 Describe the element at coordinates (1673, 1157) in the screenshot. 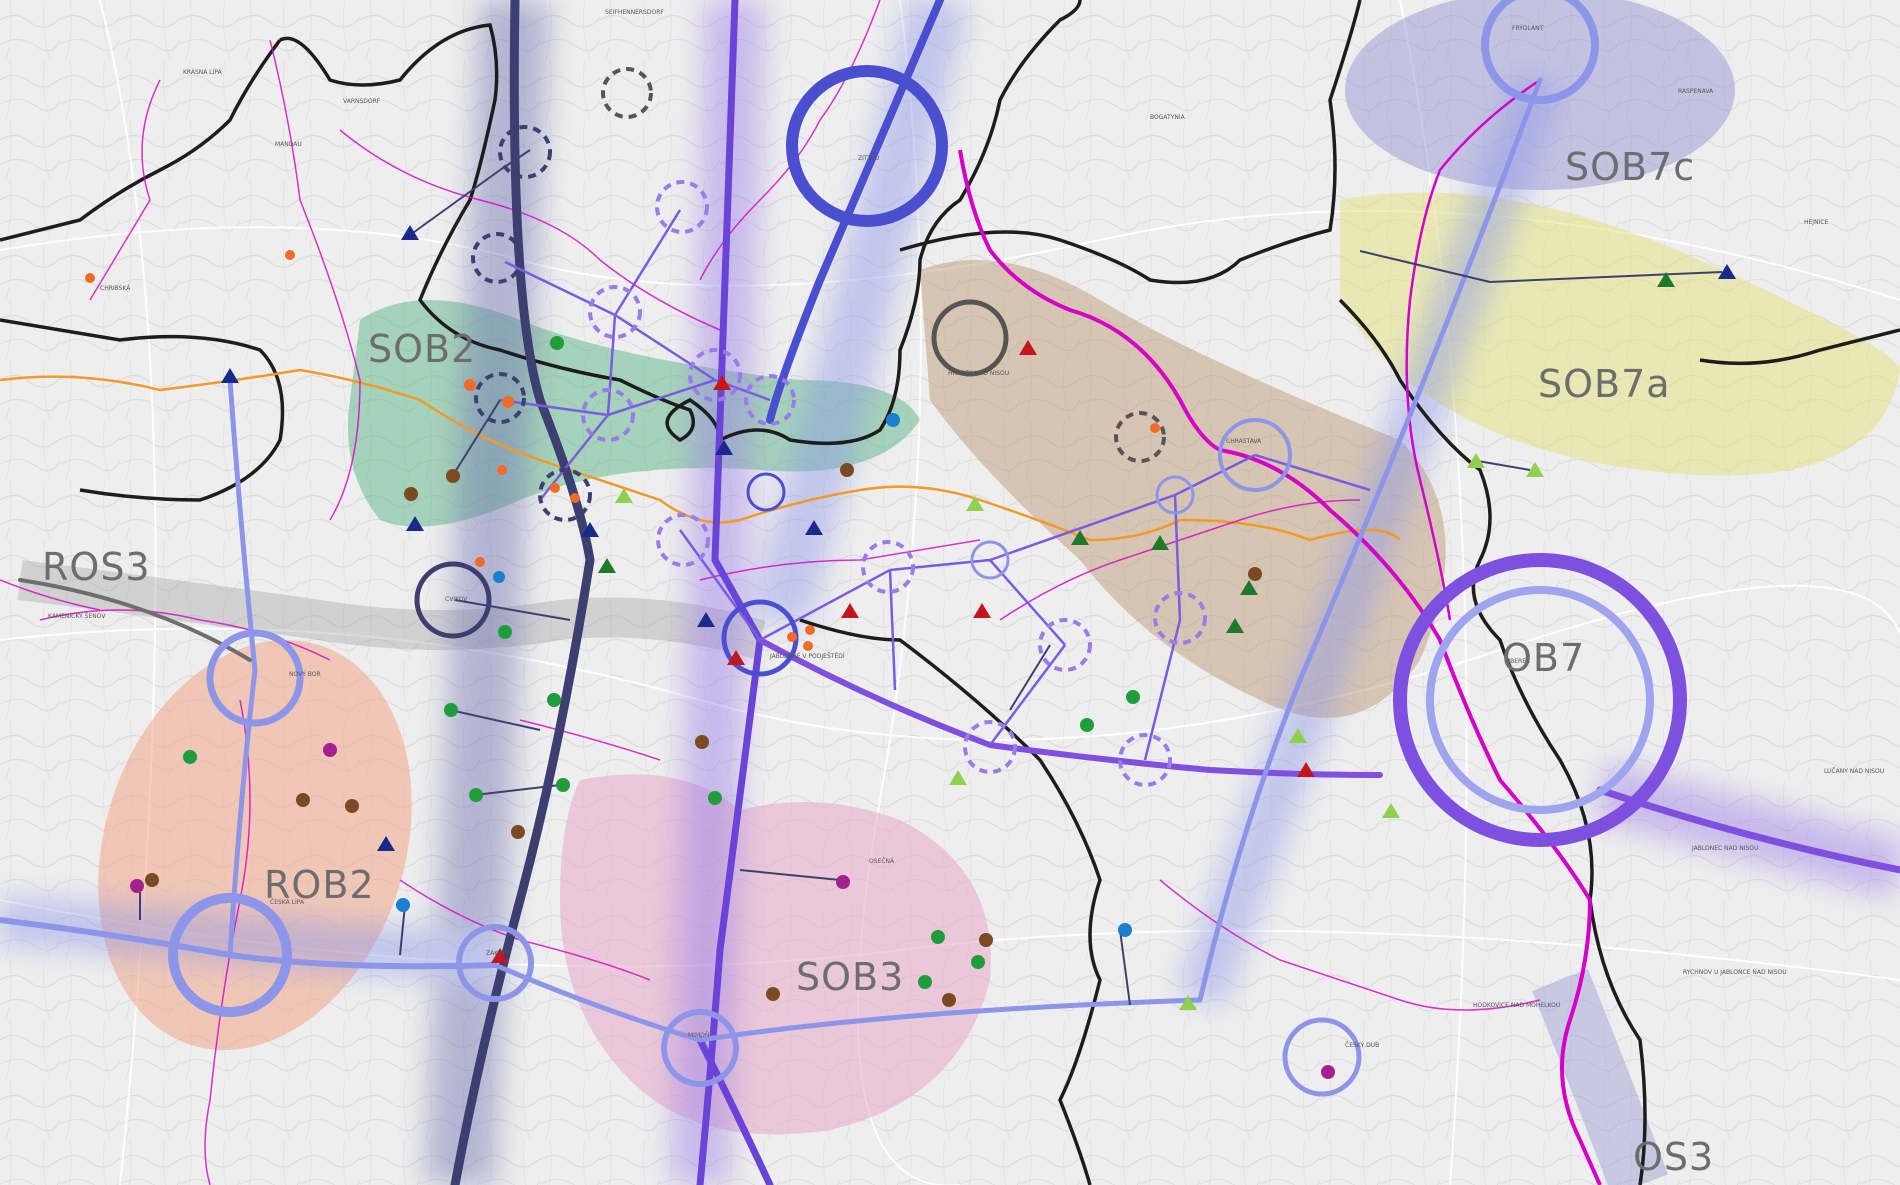

I see `zone-label-os3: OS3` at that location.